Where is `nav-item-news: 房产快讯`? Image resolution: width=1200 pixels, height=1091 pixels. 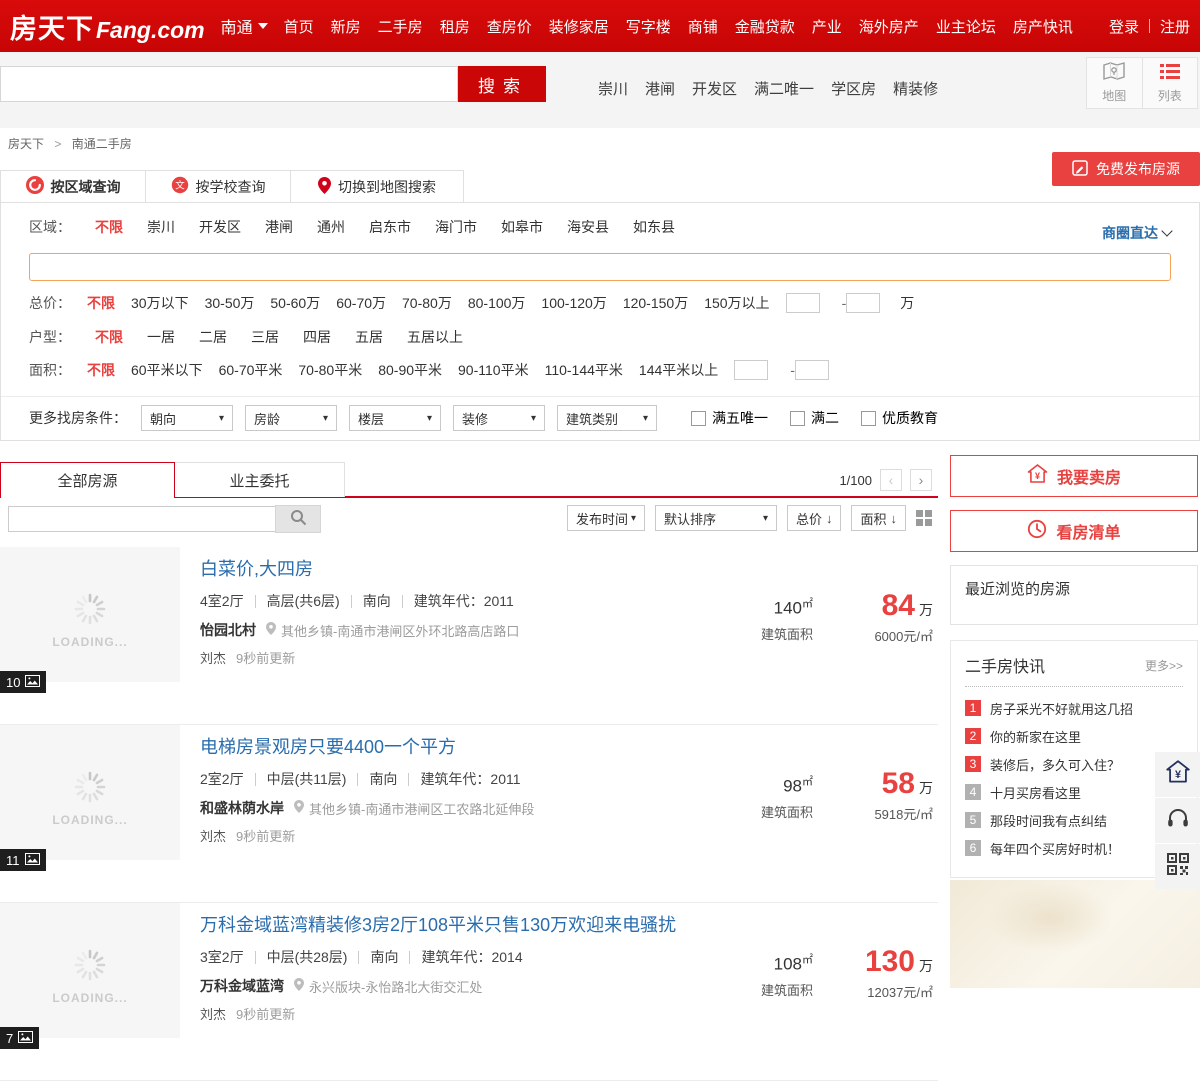
nav-item-news: 房产快讯 is located at coordinates (1043, 26).